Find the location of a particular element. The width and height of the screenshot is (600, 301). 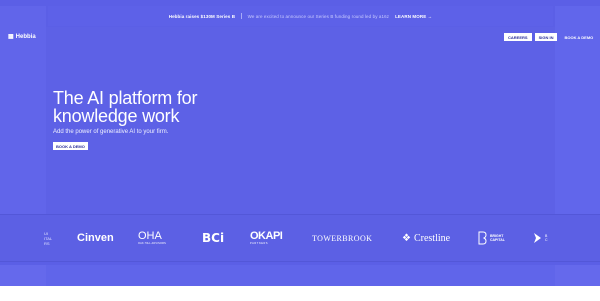

hero-book-demo-button: BOOK A DEMO is located at coordinates (70, 146).